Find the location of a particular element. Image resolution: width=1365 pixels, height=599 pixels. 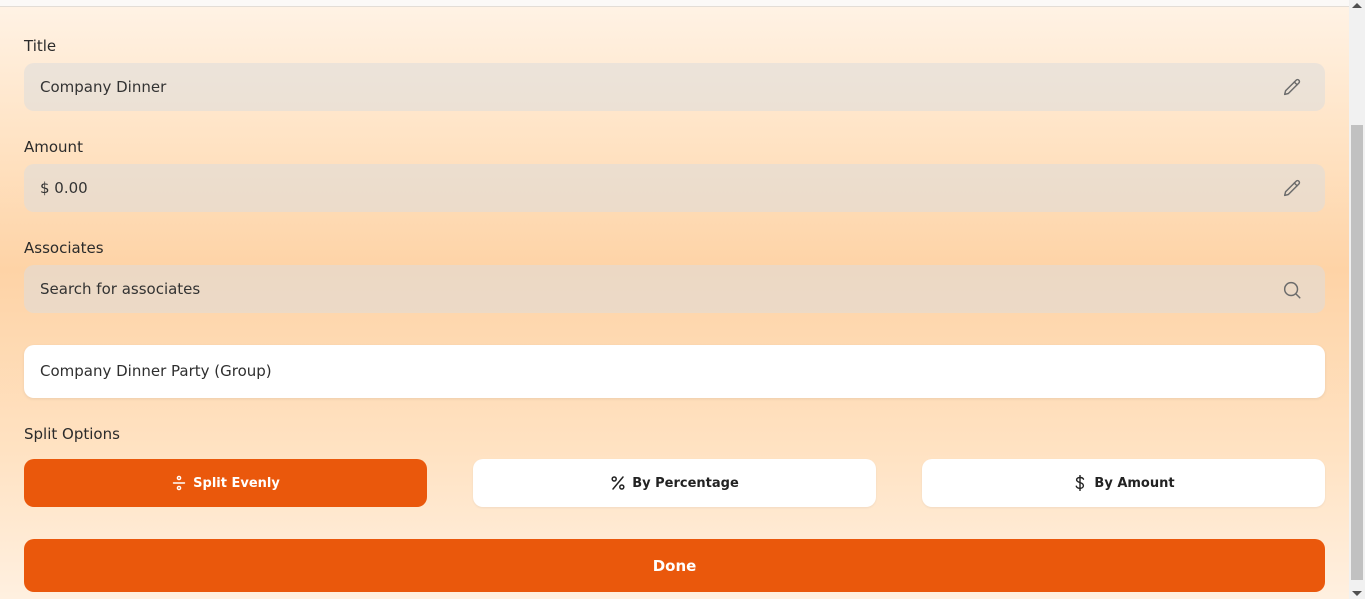

vertical-scrollbar is located at coordinates (1357, 299).